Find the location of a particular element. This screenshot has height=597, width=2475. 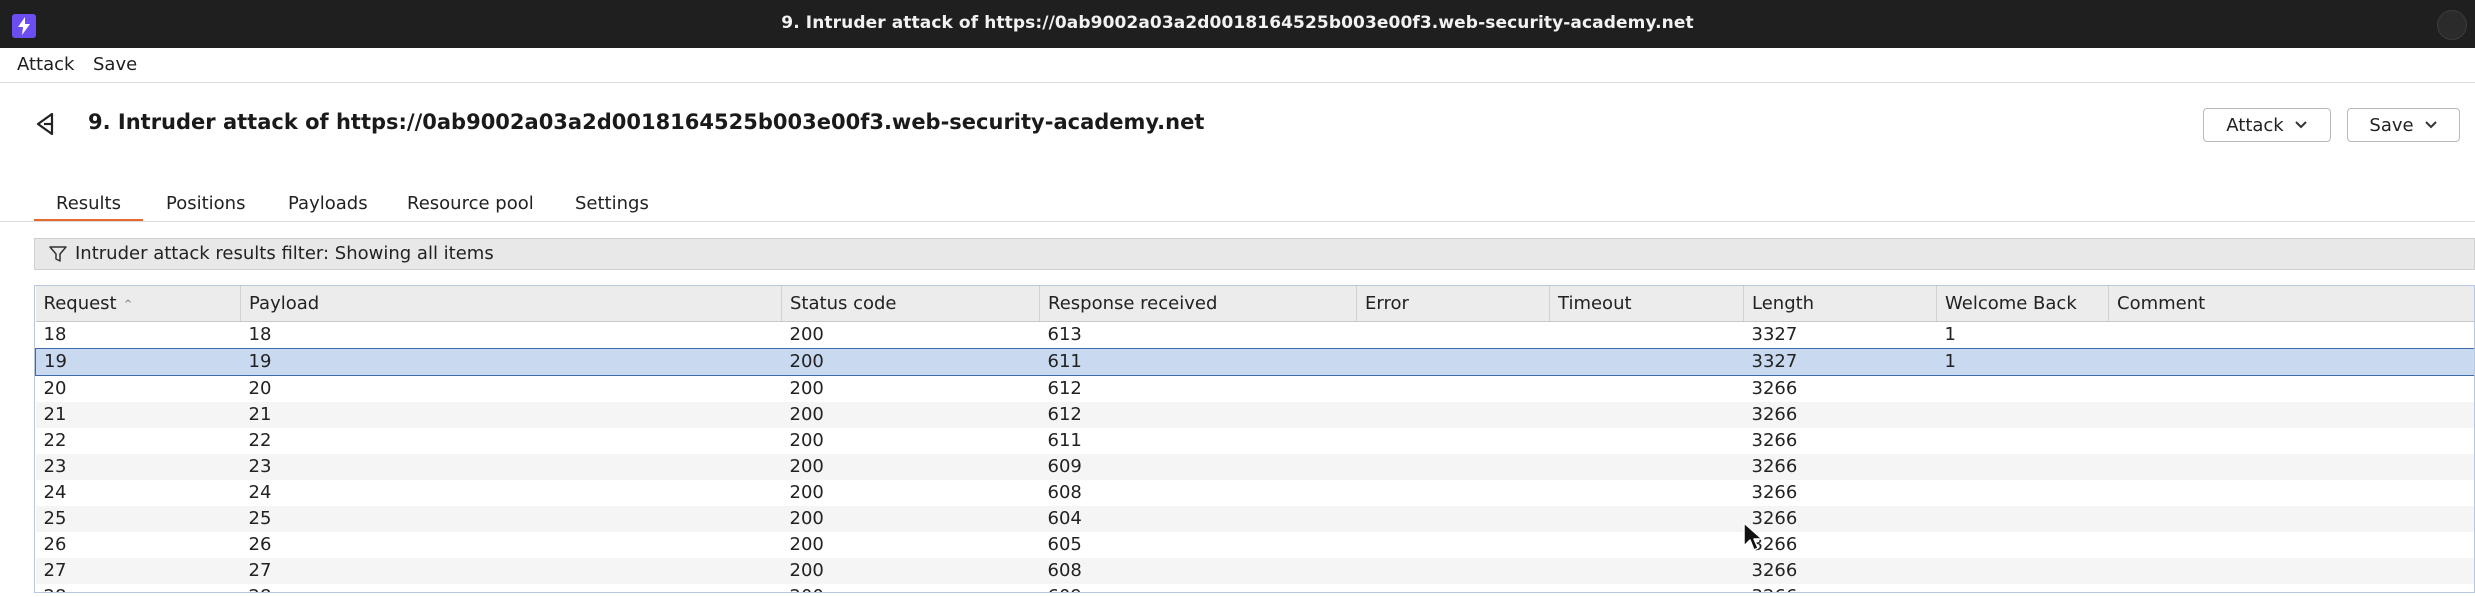

col-header-error: Error is located at coordinates (1453, 304).